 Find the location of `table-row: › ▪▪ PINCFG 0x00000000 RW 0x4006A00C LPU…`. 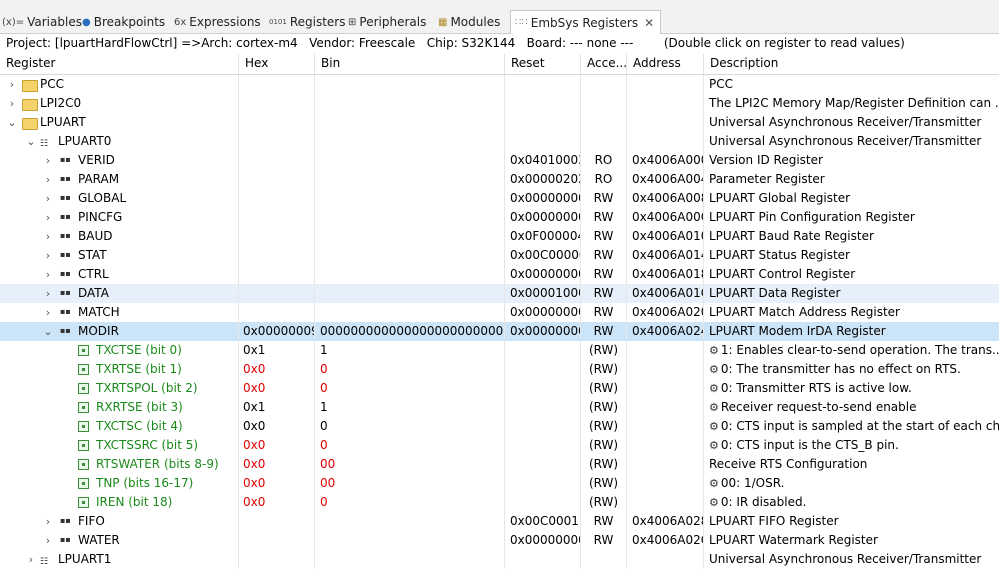

table-row: › ▪▪ PINCFG 0x00000000 RW 0x4006A00C LPU… is located at coordinates (499, 217).